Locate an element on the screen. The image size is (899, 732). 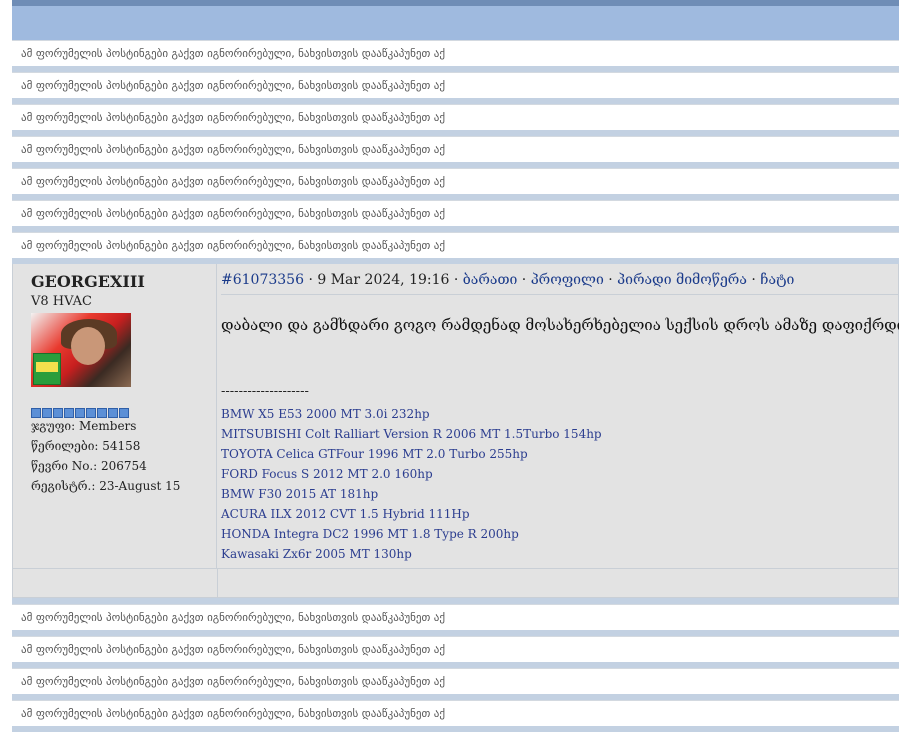
signature-item: BMW X5 E53 2000 MT 3.0i 232hp is located at coordinates (325, 414).